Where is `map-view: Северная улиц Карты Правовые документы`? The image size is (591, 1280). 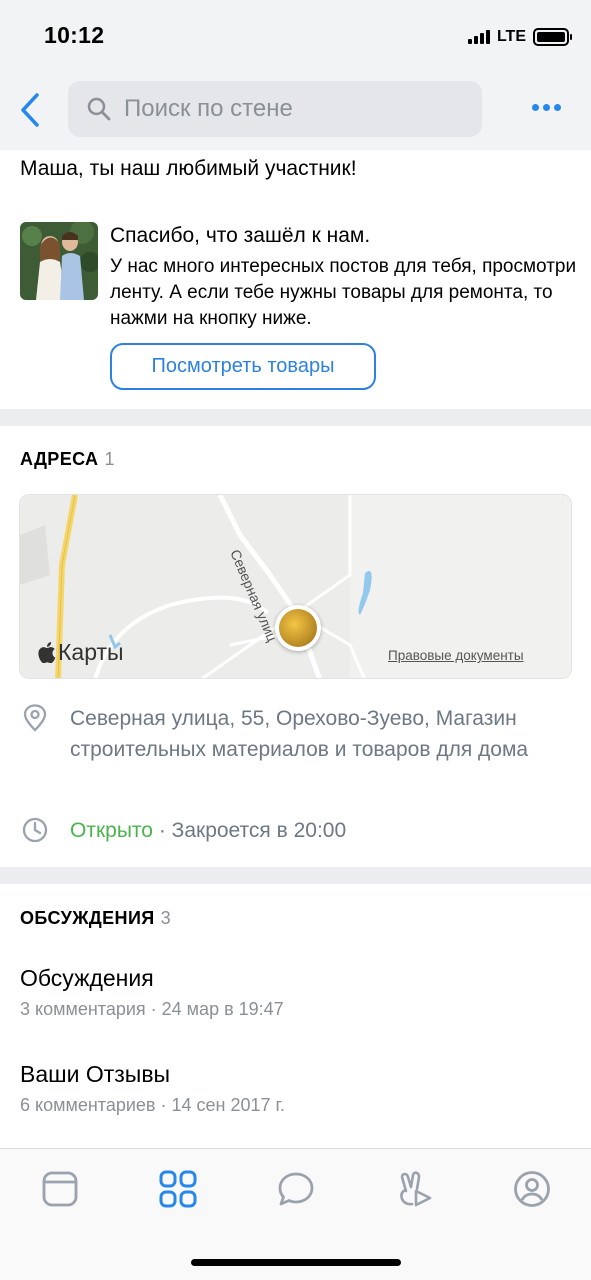
map-view: Северная улиц Карты Правовые документы is located at coordinates (295, 586).